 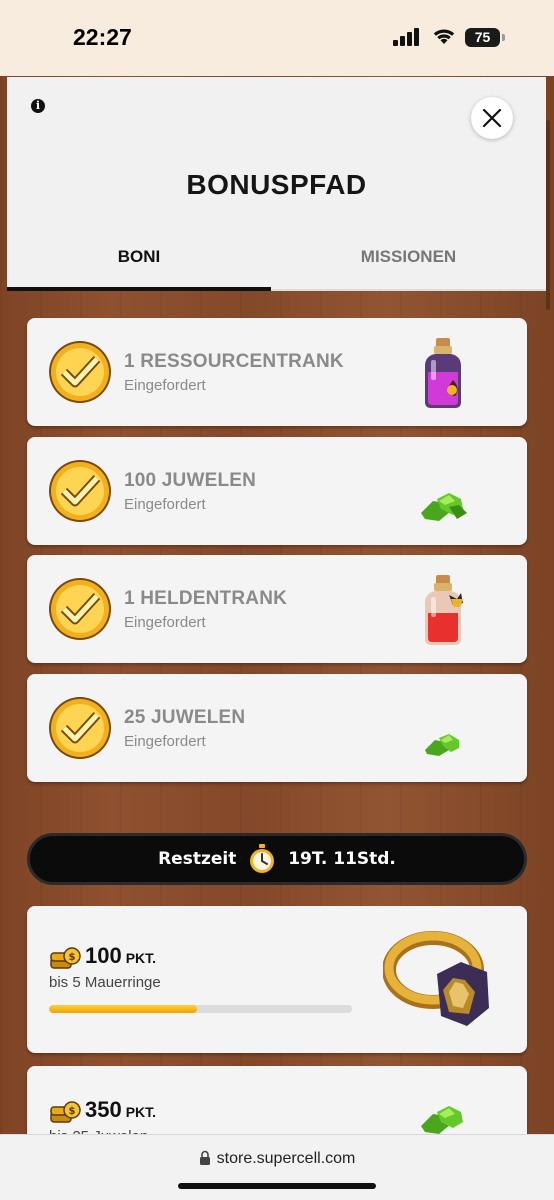 What do you see at coordinates (408, 256) in the screenshot?
I see `tab-missionen-label: MISSIONEN` at bounding box center [408, 256].